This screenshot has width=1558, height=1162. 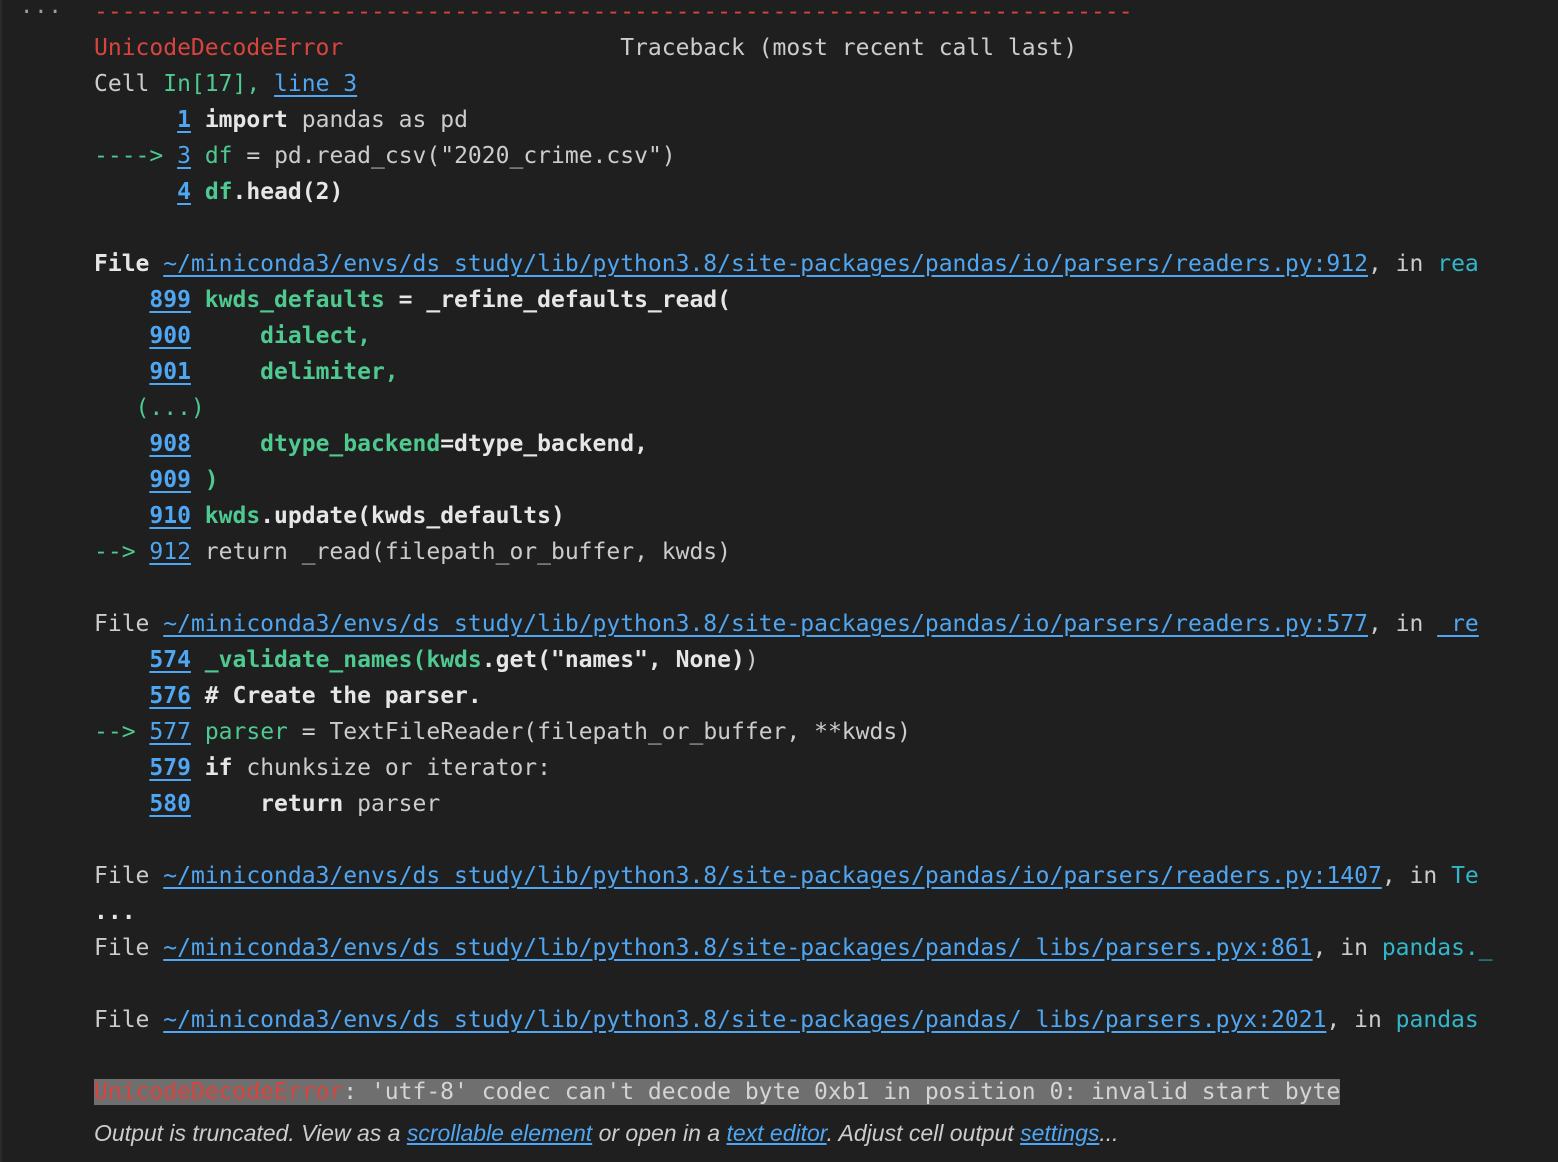 I want to click on cell-line-link: line 3, so click(x=315, y=84).